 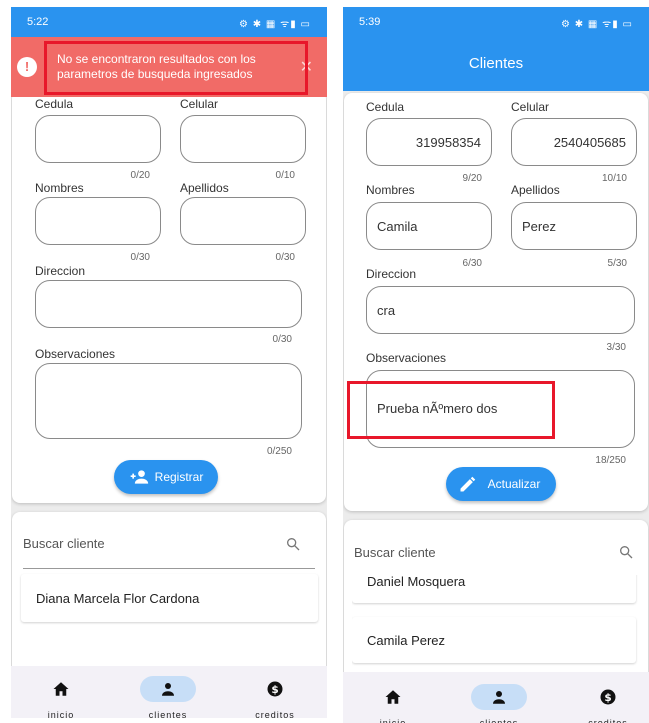 I want to click on status-time: 5:39, so click(x=370, y=22).